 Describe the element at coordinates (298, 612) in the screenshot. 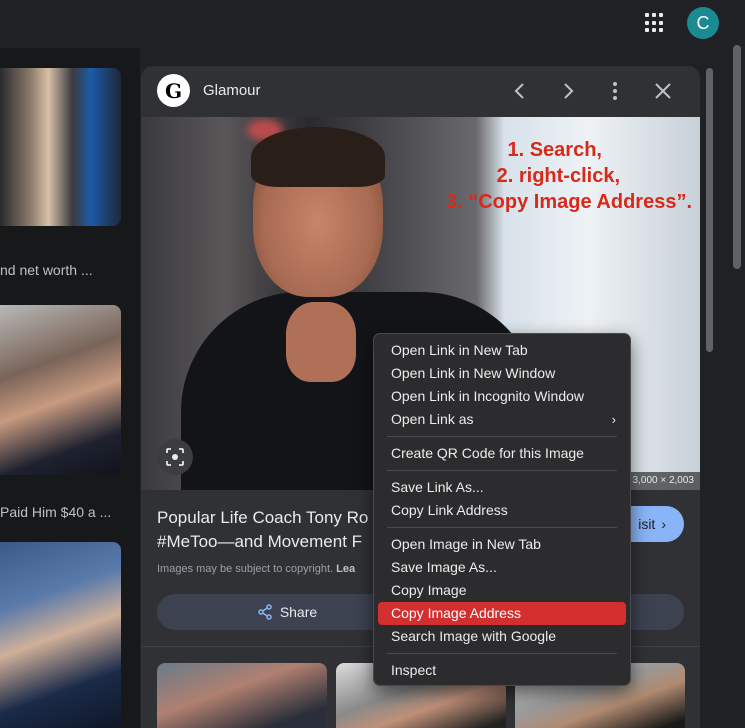

I see `share-label: Share` at that location.